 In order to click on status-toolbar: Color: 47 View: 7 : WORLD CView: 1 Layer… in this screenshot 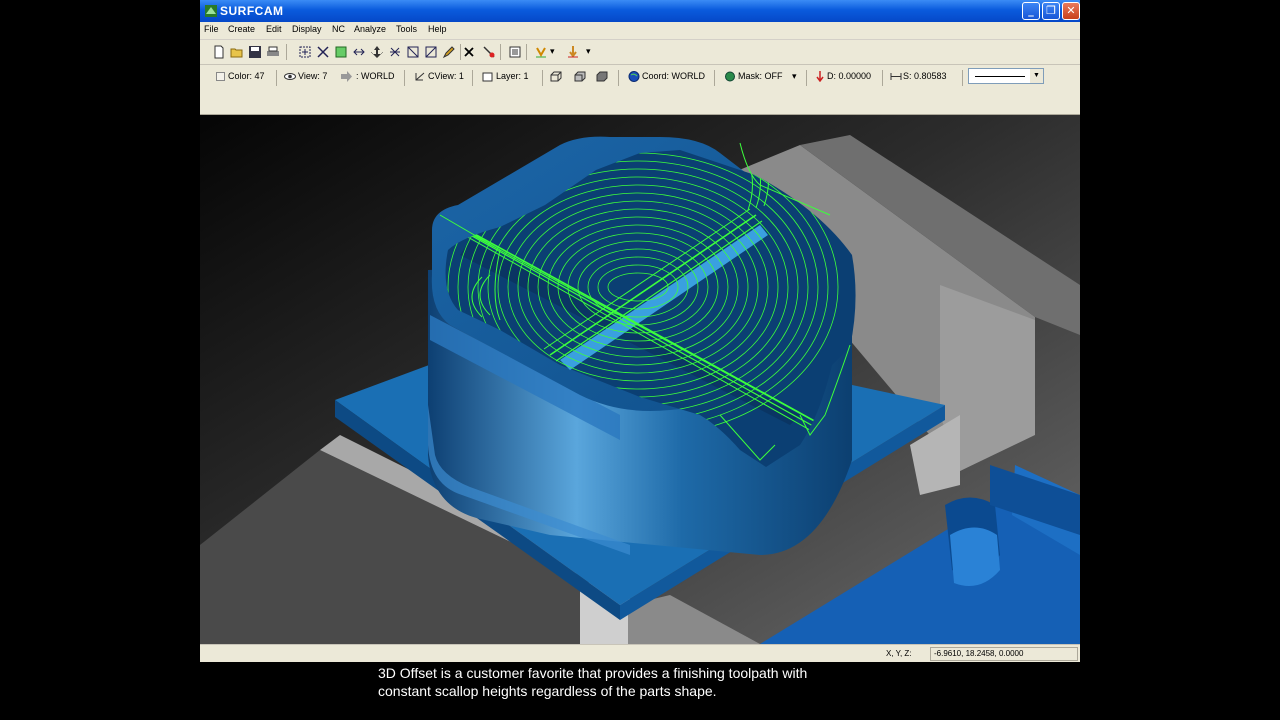, I will do `click(640, 77)`.